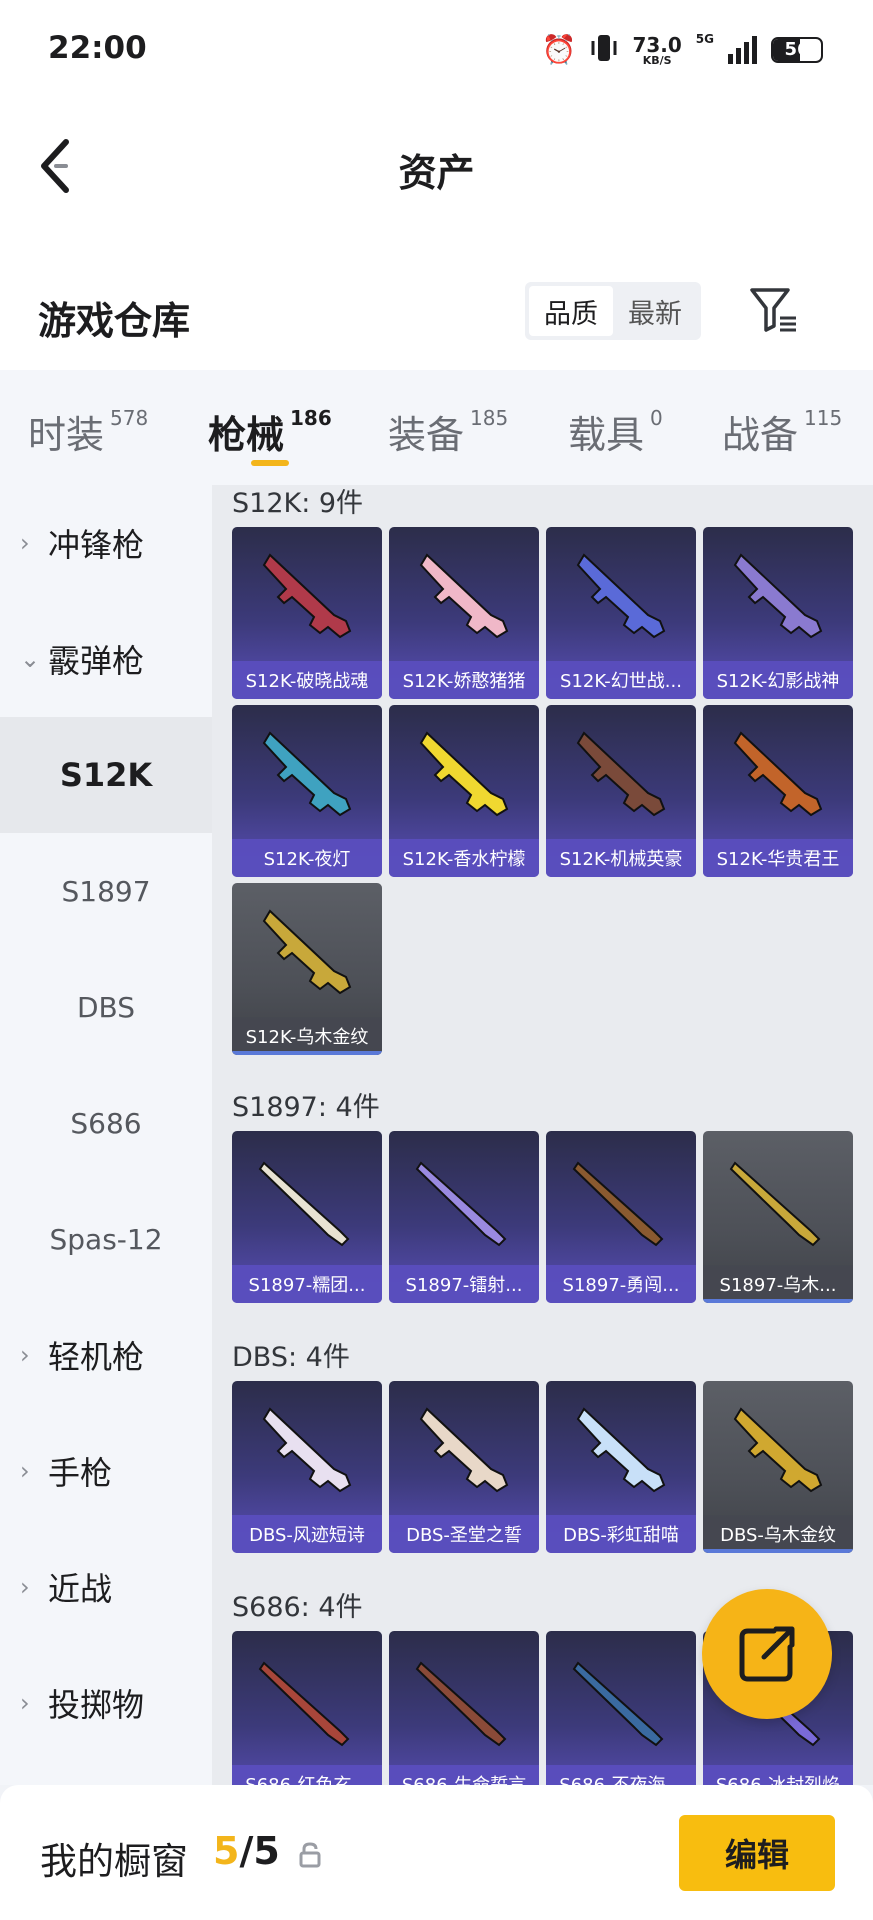 The width and height of the screenshot is (873, 1920). I want to click on showcase-bar: 我的橱窗 5/5 编辑, so click(436, 1852).